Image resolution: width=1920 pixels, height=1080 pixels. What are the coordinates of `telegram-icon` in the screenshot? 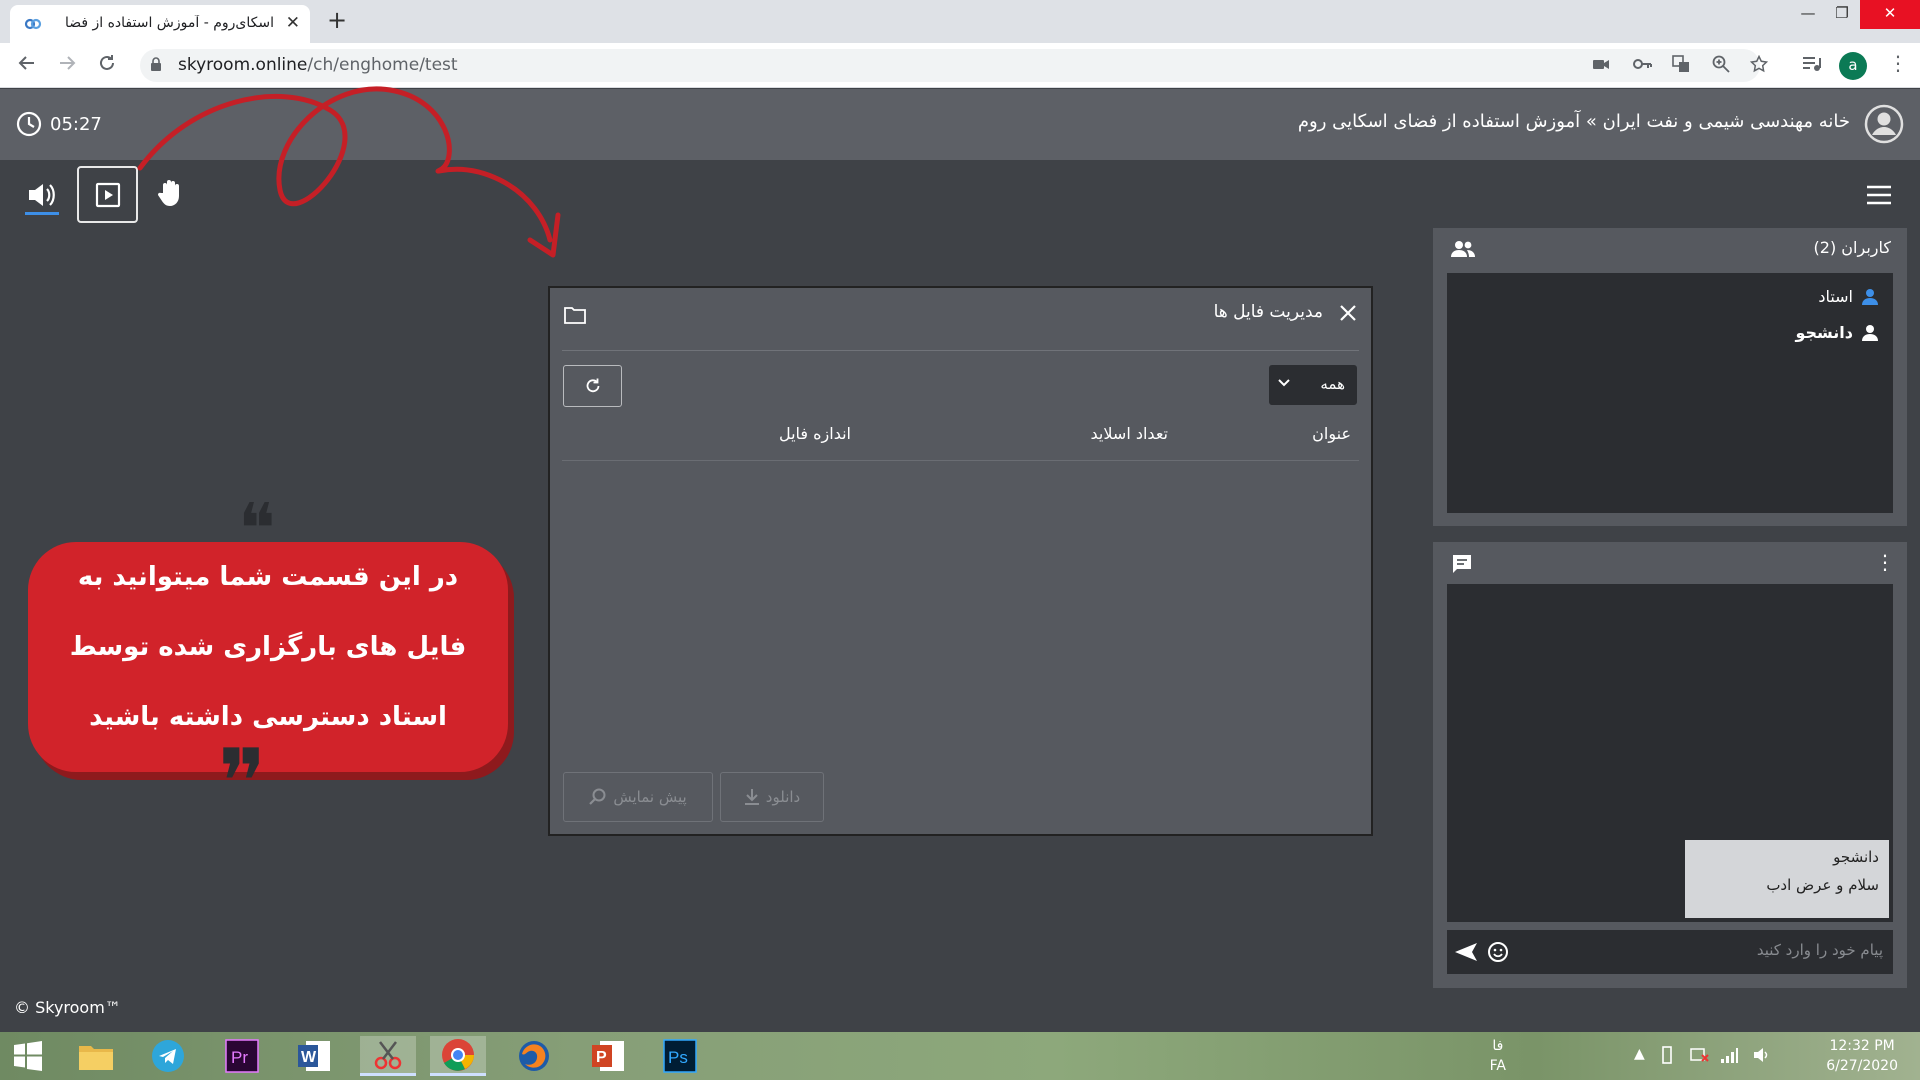 It's located at (168, 1056).